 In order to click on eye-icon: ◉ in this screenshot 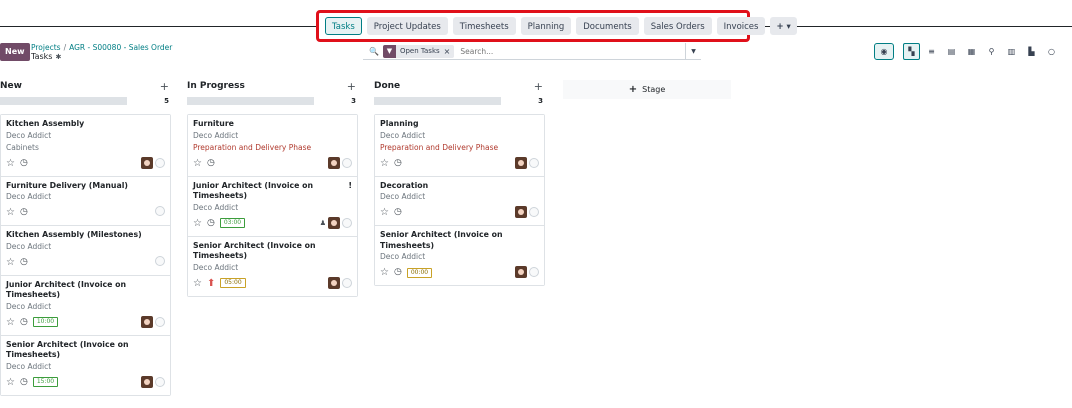, I will do `click(884, 51)`.